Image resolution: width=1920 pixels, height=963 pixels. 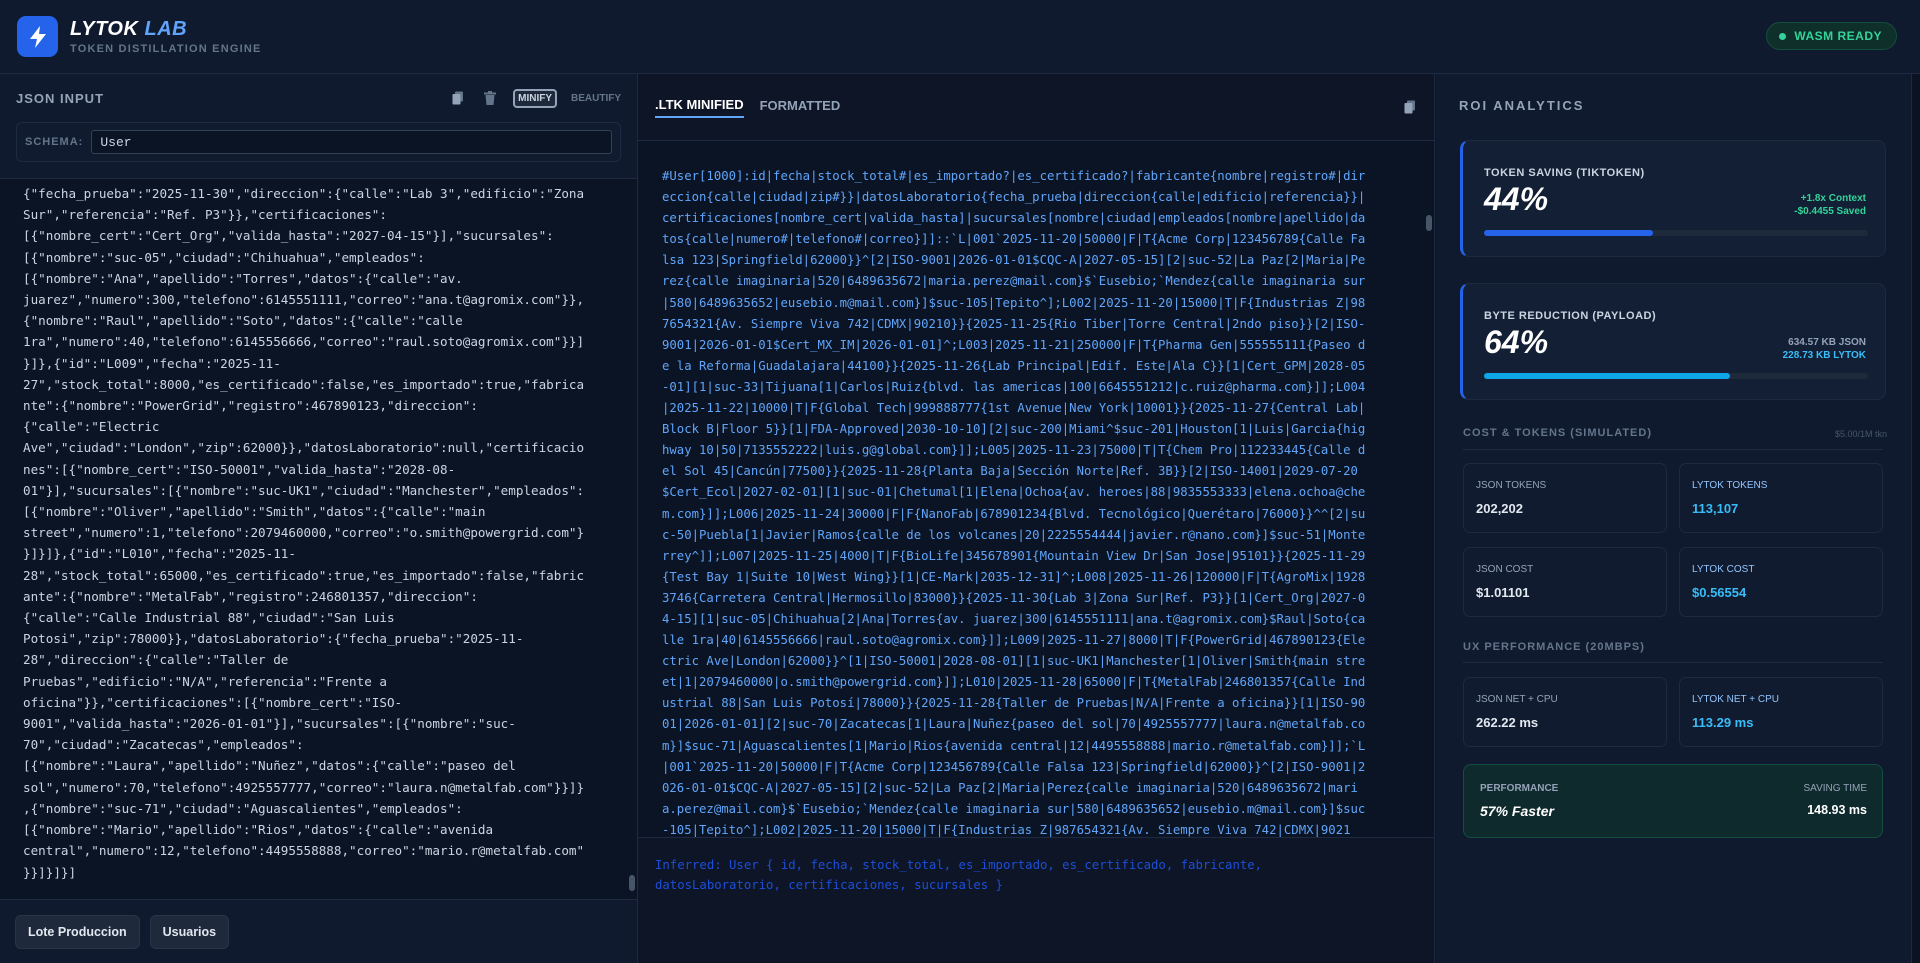 What do you see at coordinates (1522, 105) in the screenshot?
I see `roi-title: ROI ANALYTICS` at bounding box center [1522, 105].